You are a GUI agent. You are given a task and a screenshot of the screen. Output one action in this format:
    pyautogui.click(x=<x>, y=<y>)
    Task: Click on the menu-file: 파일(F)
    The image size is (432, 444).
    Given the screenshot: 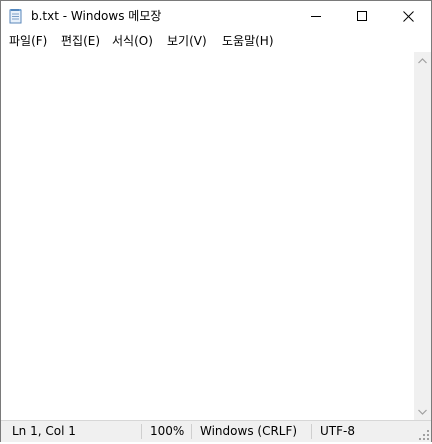 What is the action you would take?
    pyautogui.click(x=28, y=41)
    